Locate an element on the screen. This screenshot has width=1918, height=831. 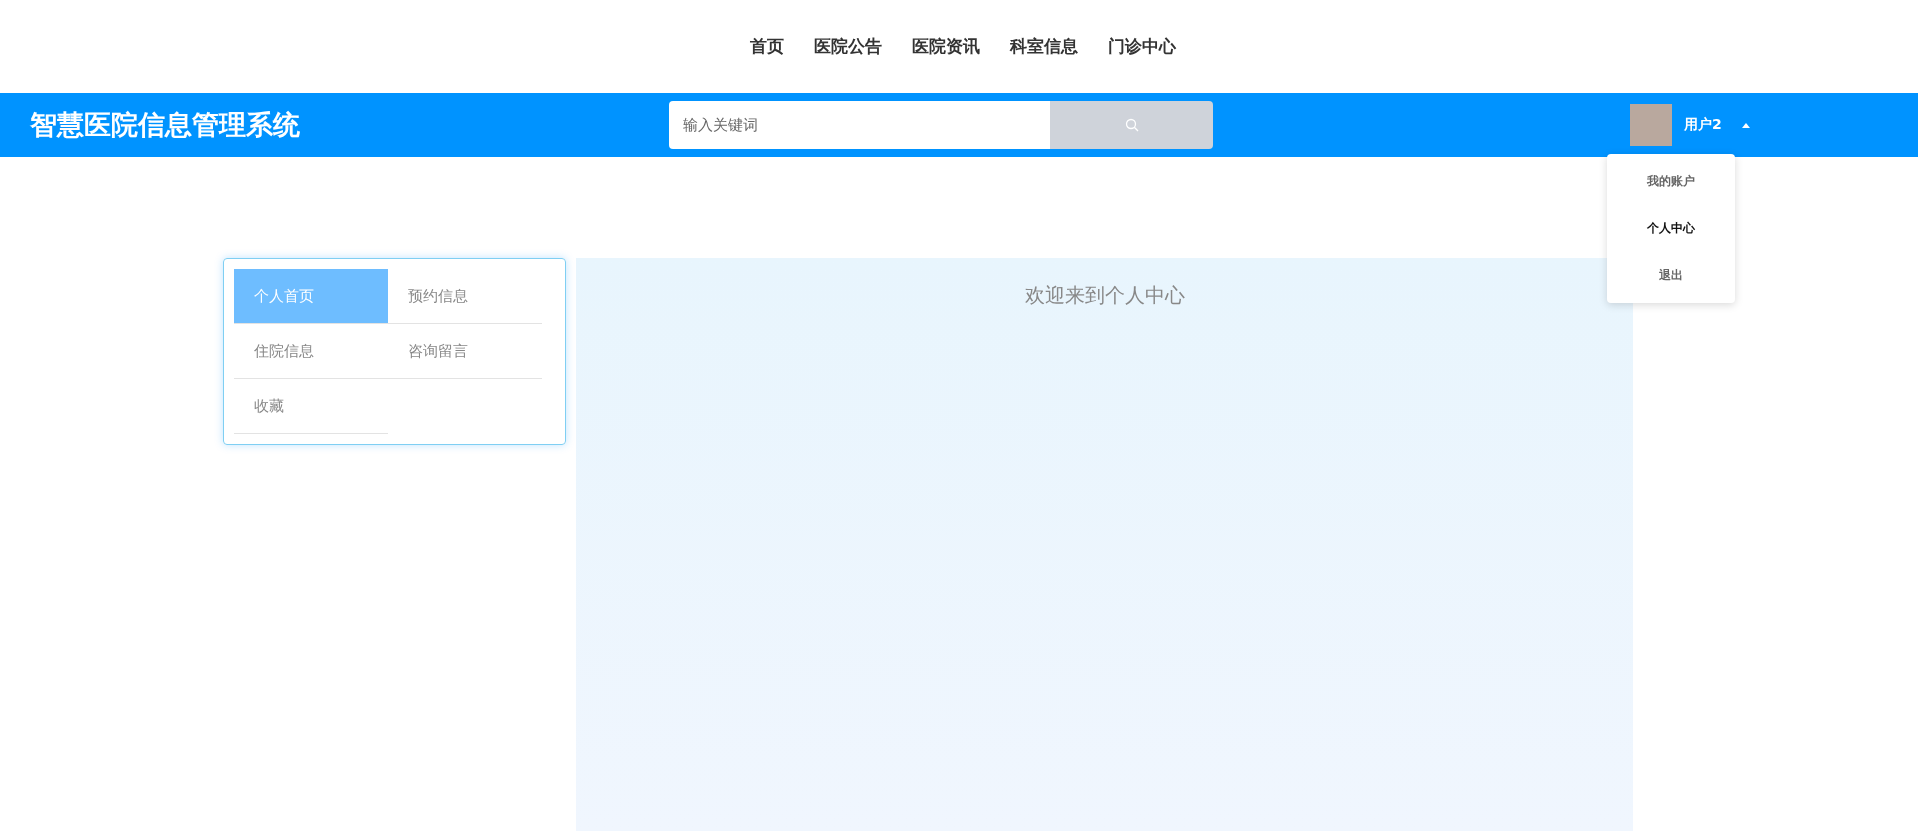
nav-link: 医院资讯 is located at coordinates (946, 46).